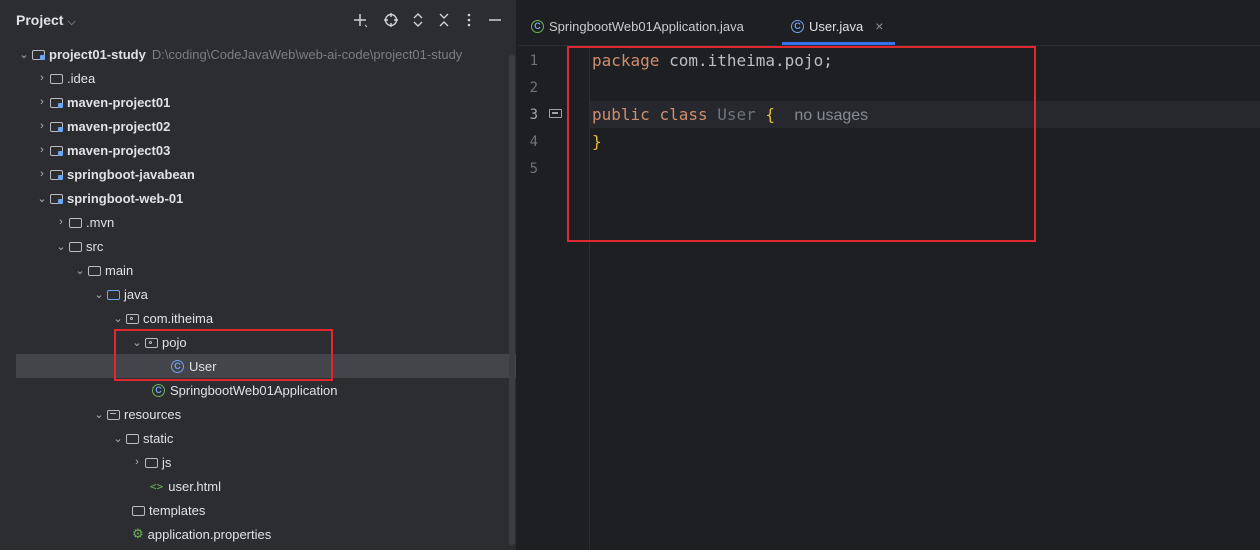  Describe the element at coordinates (153, 414) in the screenshot. I see `tree-item-label: resources` at that location.